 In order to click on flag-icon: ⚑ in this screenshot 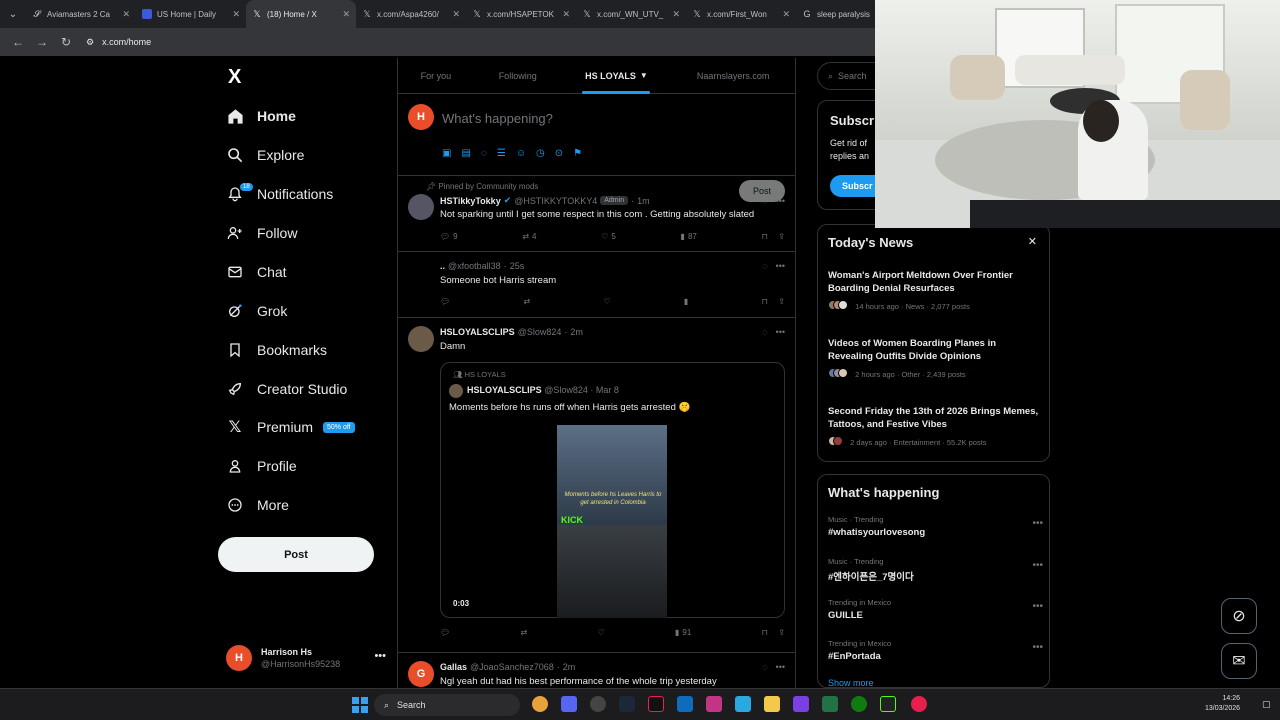, I will do `click(577, 153)`.